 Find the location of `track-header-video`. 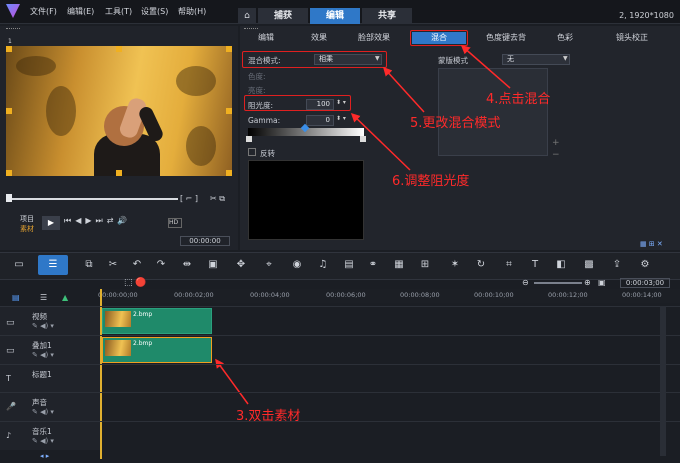

track-header-video is located at coordinates (50, 321).